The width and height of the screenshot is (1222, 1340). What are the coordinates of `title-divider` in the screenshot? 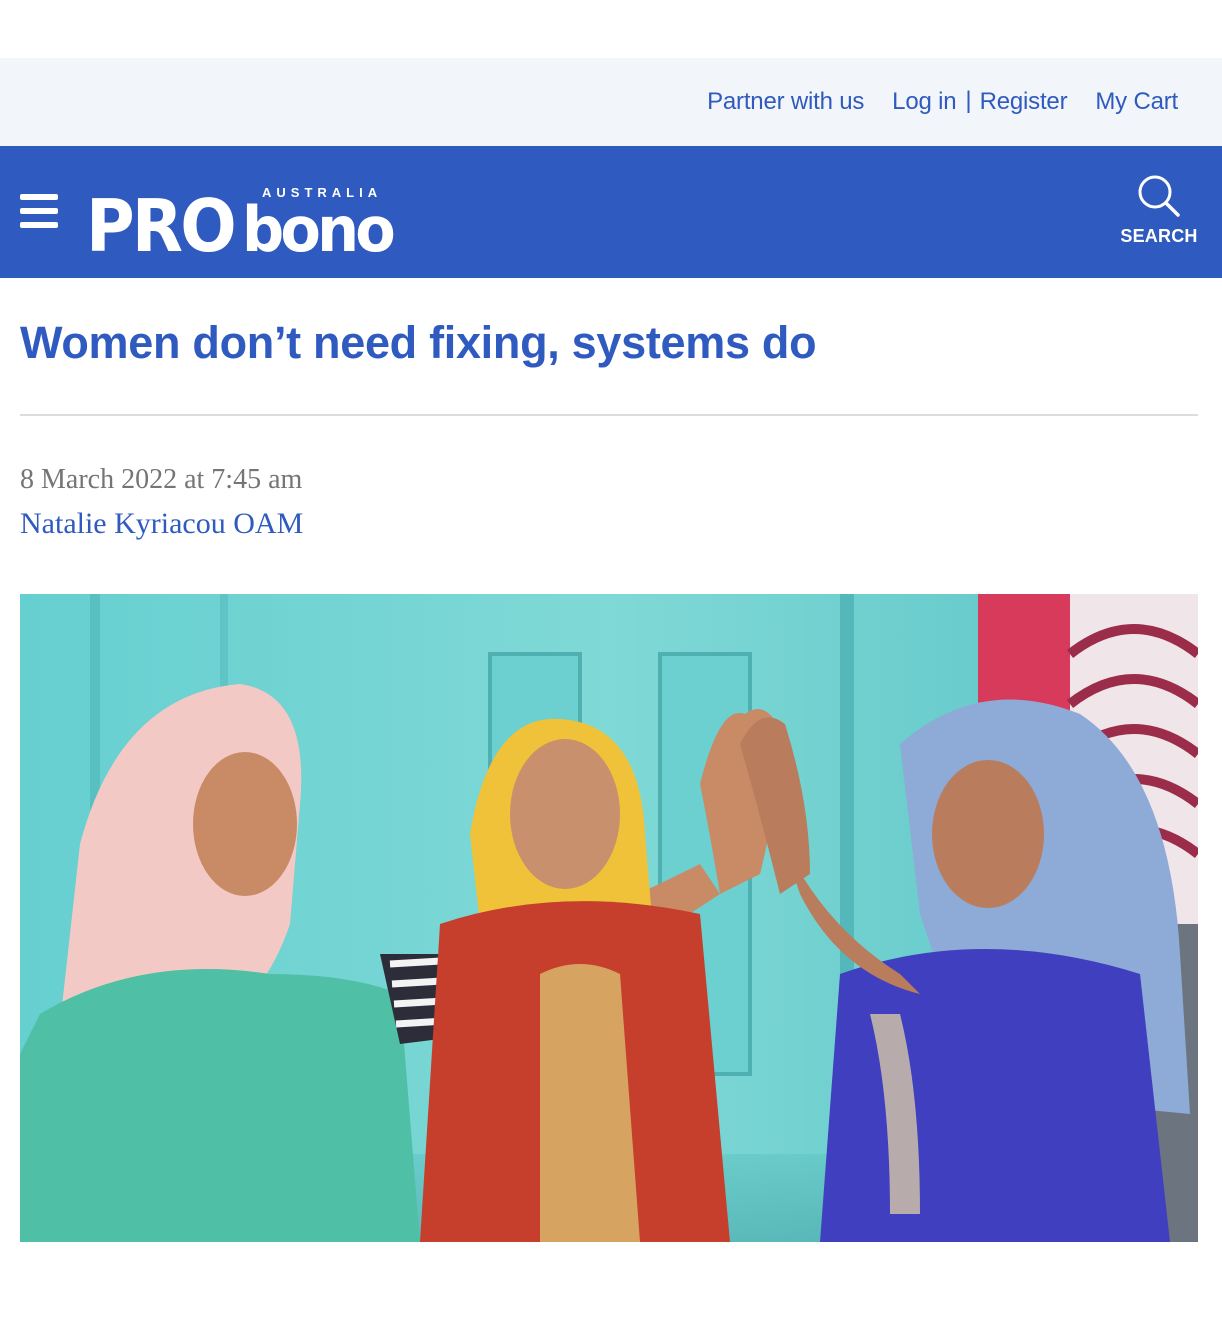 It's located at (609, 415).